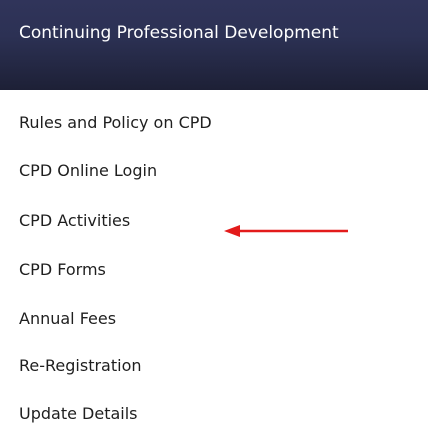 Image resolution: width=428 pixels, height=437 pixels. I want to click on menu-item-cpd-online-login: CPD Online Login, so click(88, 171).